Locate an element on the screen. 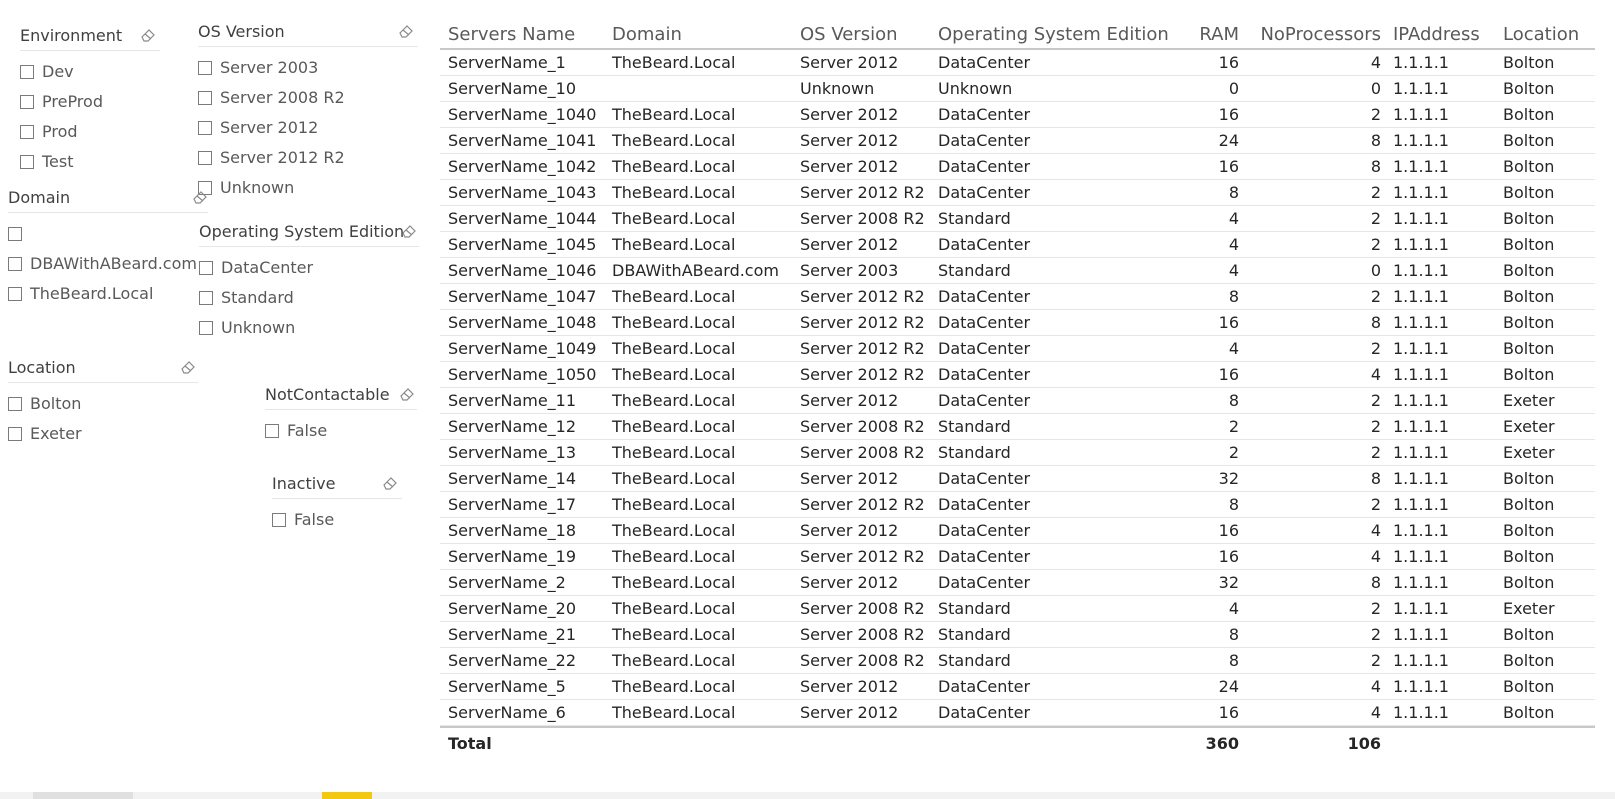 The height and width of the screenshot is (799, 1615). table-cell: ServerName_18 is located at coordinates (522, 530).